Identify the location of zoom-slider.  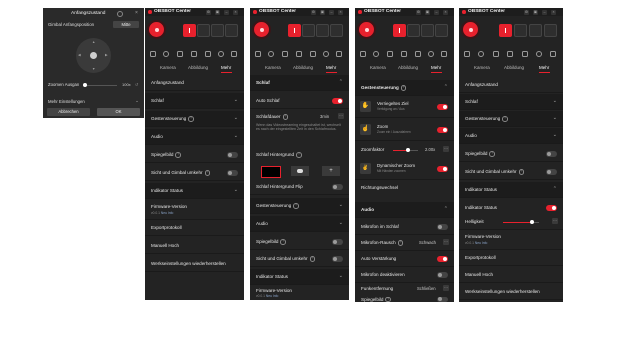
(100, 84).